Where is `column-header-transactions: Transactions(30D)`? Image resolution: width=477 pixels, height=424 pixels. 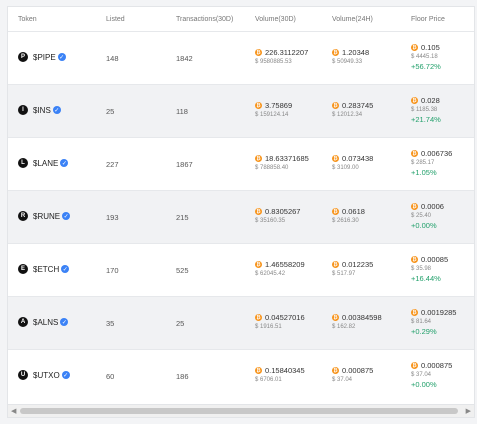
column-header-transactions: Transactions(30D) is located at coordinates (204, 19).